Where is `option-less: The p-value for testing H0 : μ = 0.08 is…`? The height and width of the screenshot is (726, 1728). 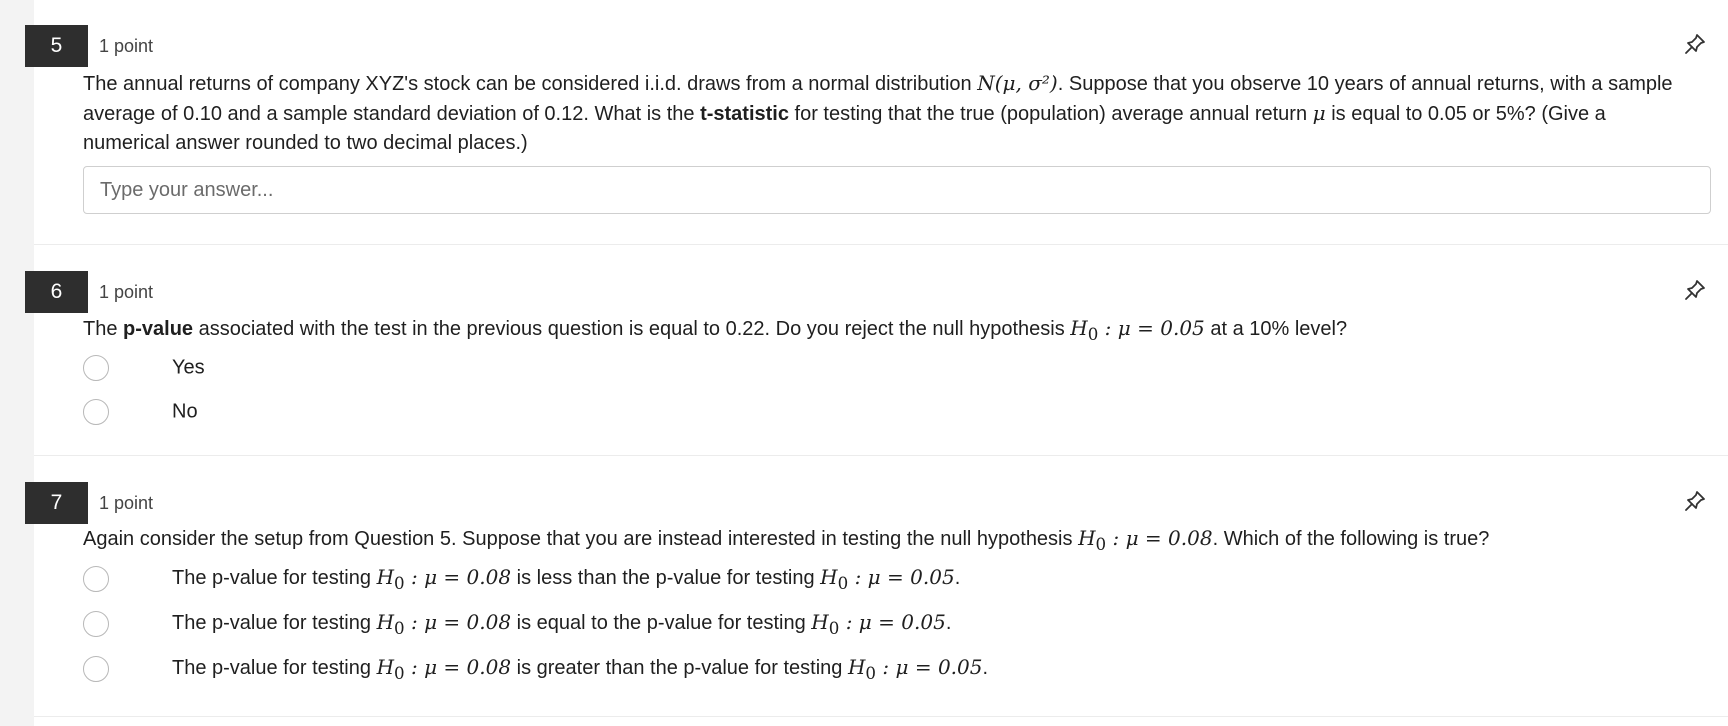 option-less: The p-value for testing H0 : μ = 0.08 is… is located at coordinates (521, 579).